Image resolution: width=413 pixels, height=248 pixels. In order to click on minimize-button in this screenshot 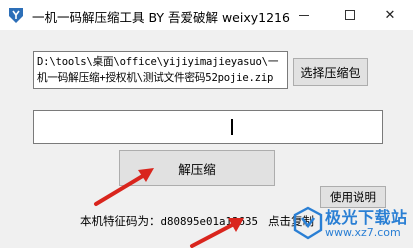, I will do `click(304, 15)`.